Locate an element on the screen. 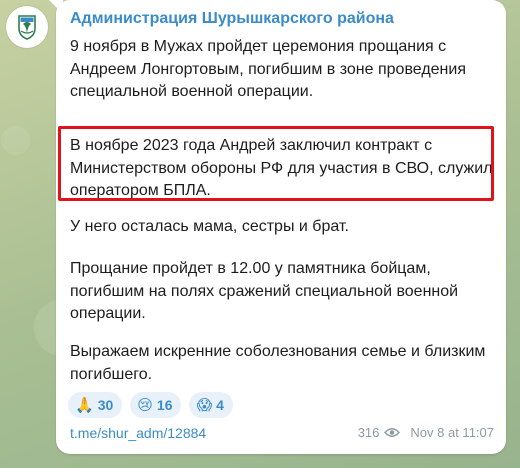 Image resolution: width=520 pixels, height=468 pixels. channel-avatar is located at coordinates (27, 27).